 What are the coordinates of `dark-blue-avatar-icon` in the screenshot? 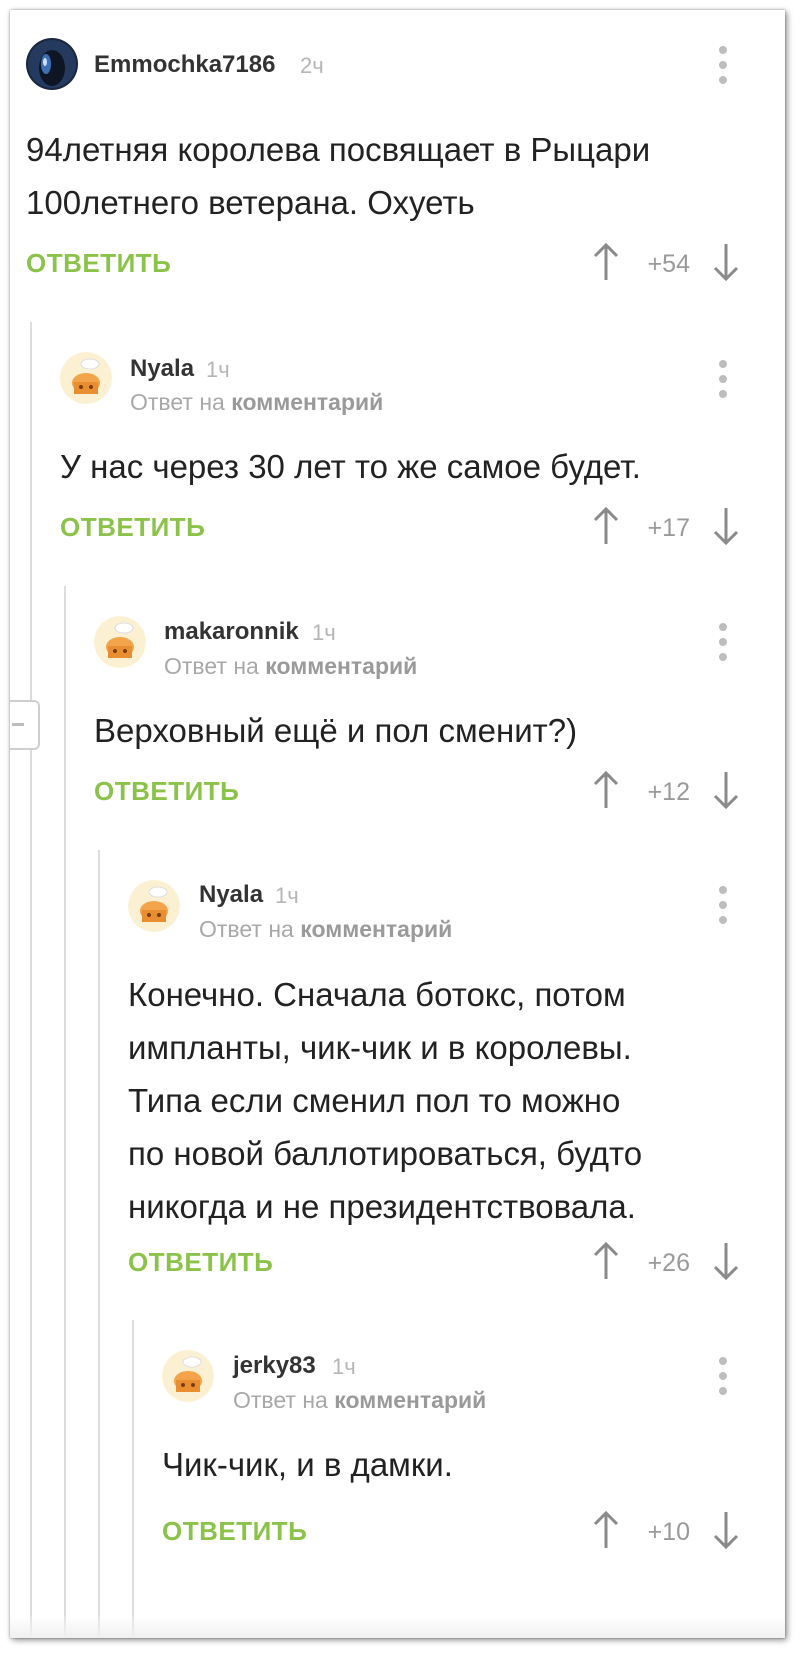 It's located at (52, 64).